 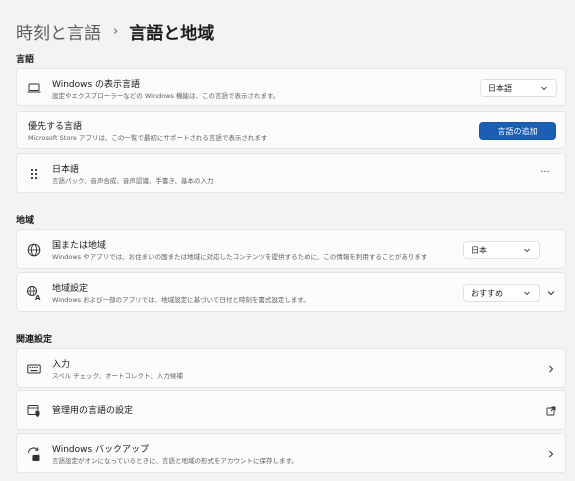 What do you see at coordinates (133, 181) in the screenshot?
I see `japanese-language-subtitle: 言語パック、音声合成、音声認識、手書き、基本の入力` at bounding box center [133, 181].